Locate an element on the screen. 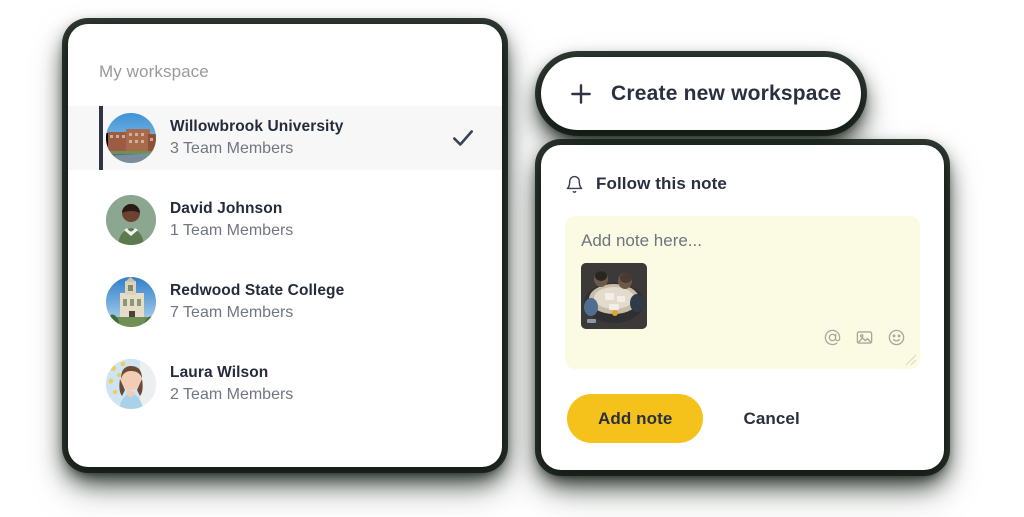 Image resolution: width=1024 pixels, height=517 pixels. cancel-button: Cancel is located at coordinates (771, 419).